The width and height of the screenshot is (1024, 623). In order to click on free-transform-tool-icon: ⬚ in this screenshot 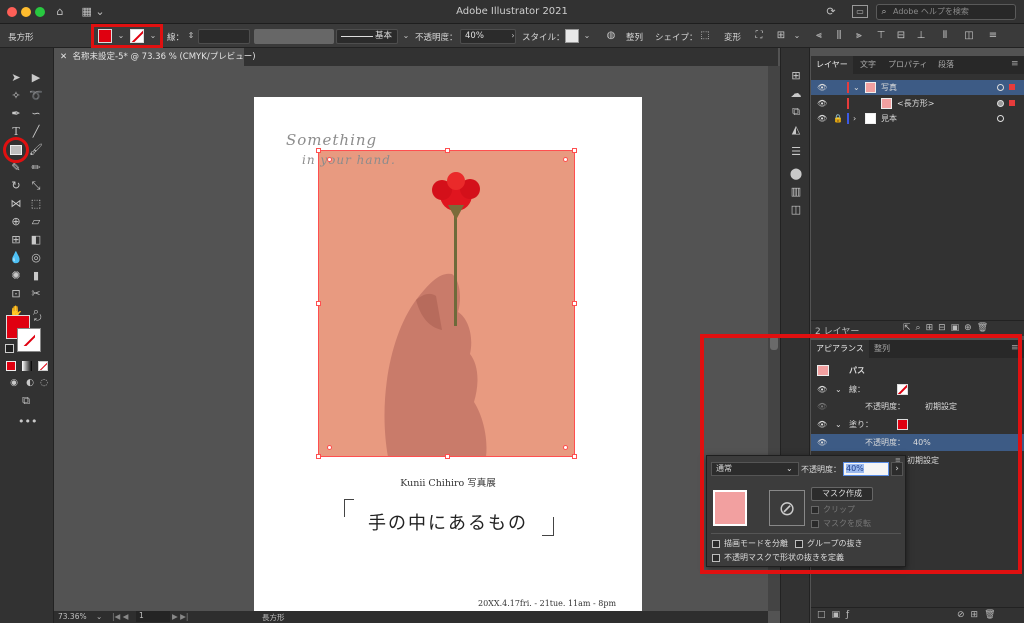, I will do `click(36, 204)`.